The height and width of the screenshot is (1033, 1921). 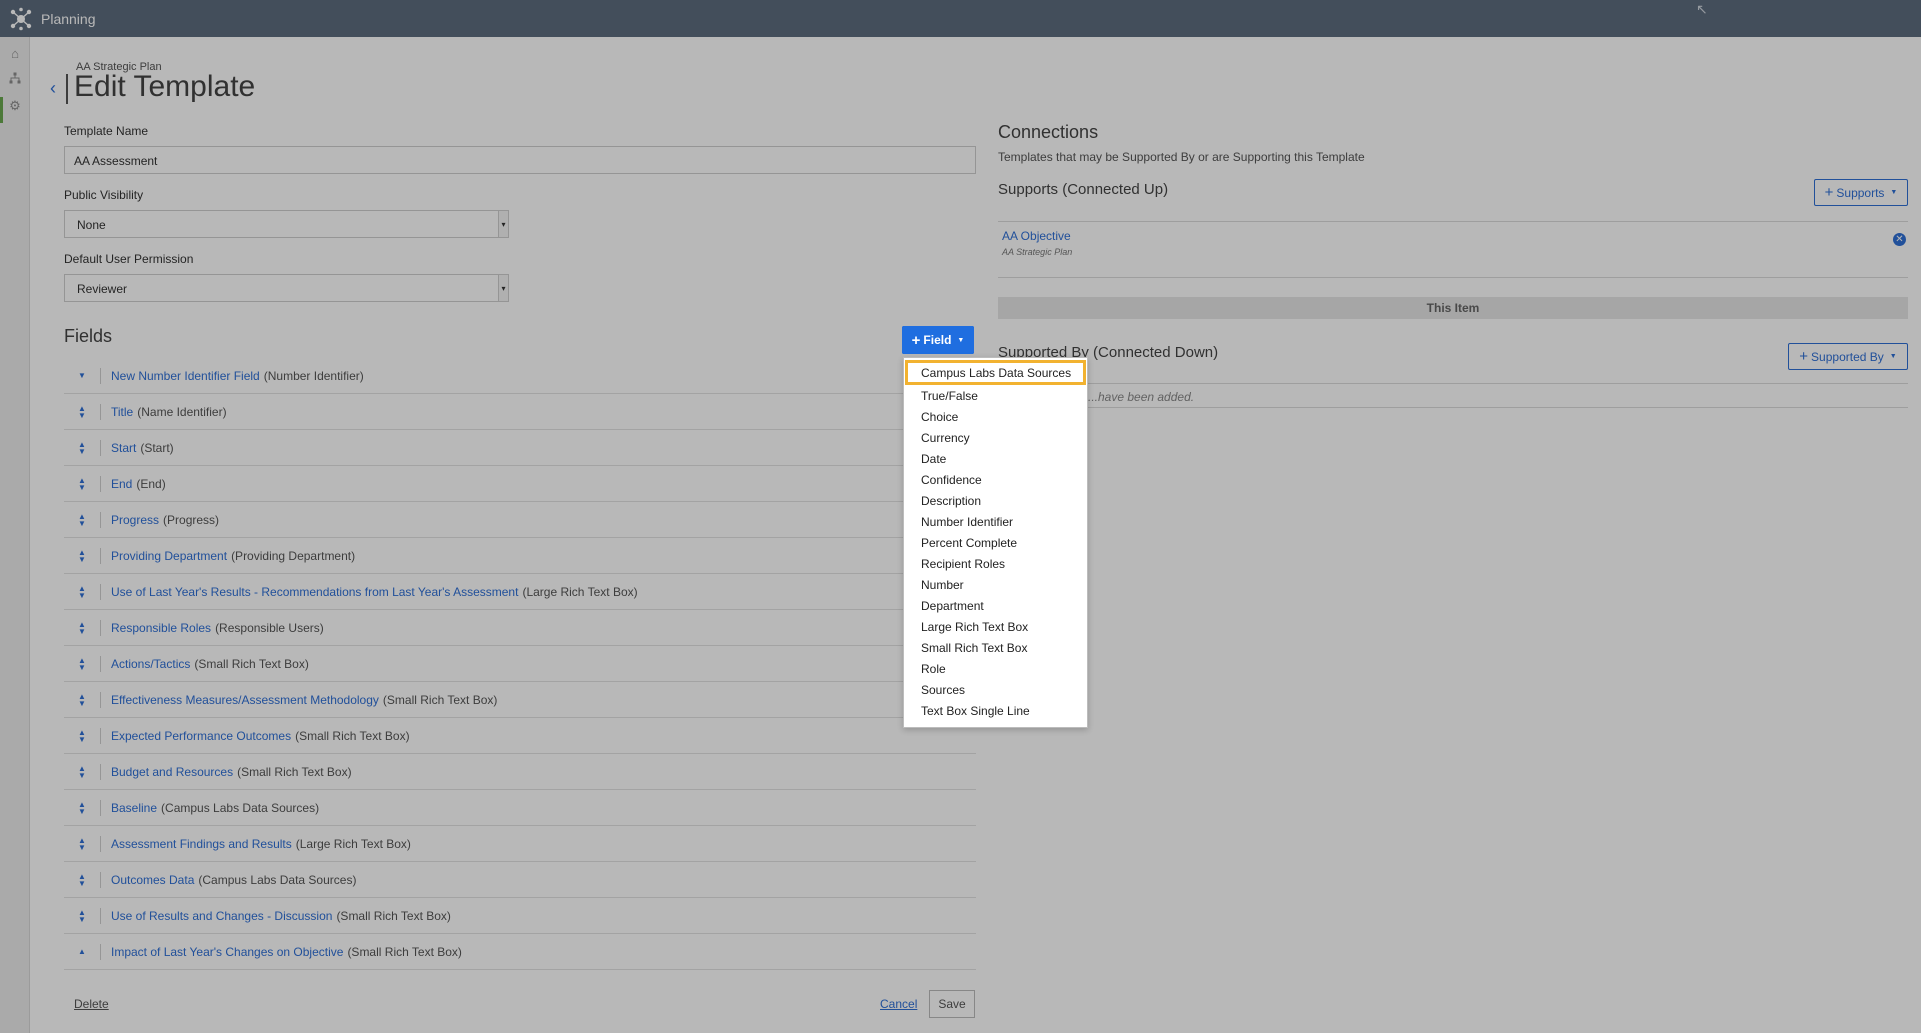 What do you see at coordinates (161, 628) in the screenshot?
I see `field-name-link: Responsible Roles` at bounding box center [161, 628].